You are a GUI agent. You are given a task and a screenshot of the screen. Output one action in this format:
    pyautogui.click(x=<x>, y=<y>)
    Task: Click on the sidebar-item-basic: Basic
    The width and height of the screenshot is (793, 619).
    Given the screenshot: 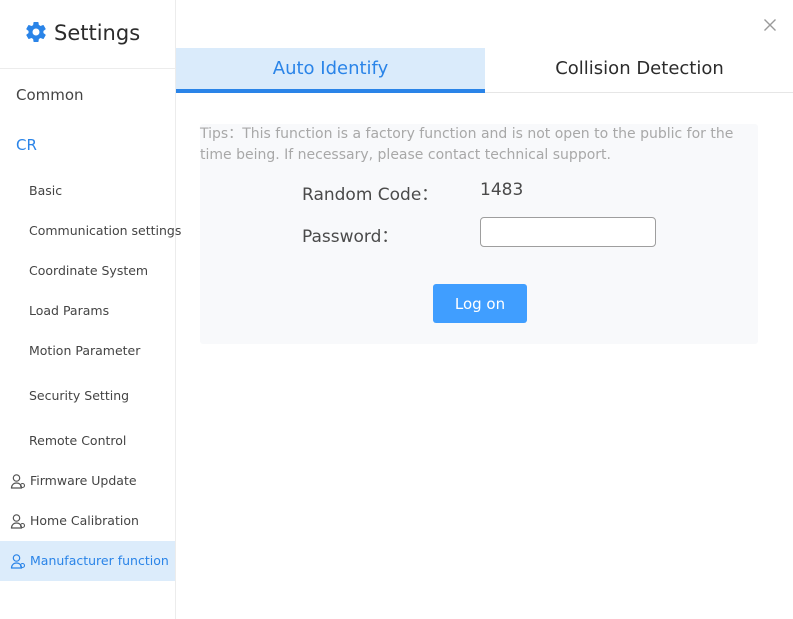 What is the action you would take?
    pyautogui.click(x=45, y=191)
    